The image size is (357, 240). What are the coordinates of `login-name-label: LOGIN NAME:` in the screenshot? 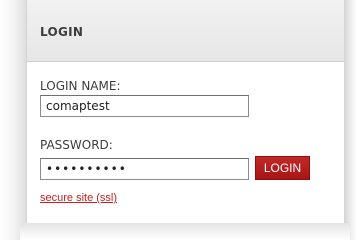 It's located at (80, 86).